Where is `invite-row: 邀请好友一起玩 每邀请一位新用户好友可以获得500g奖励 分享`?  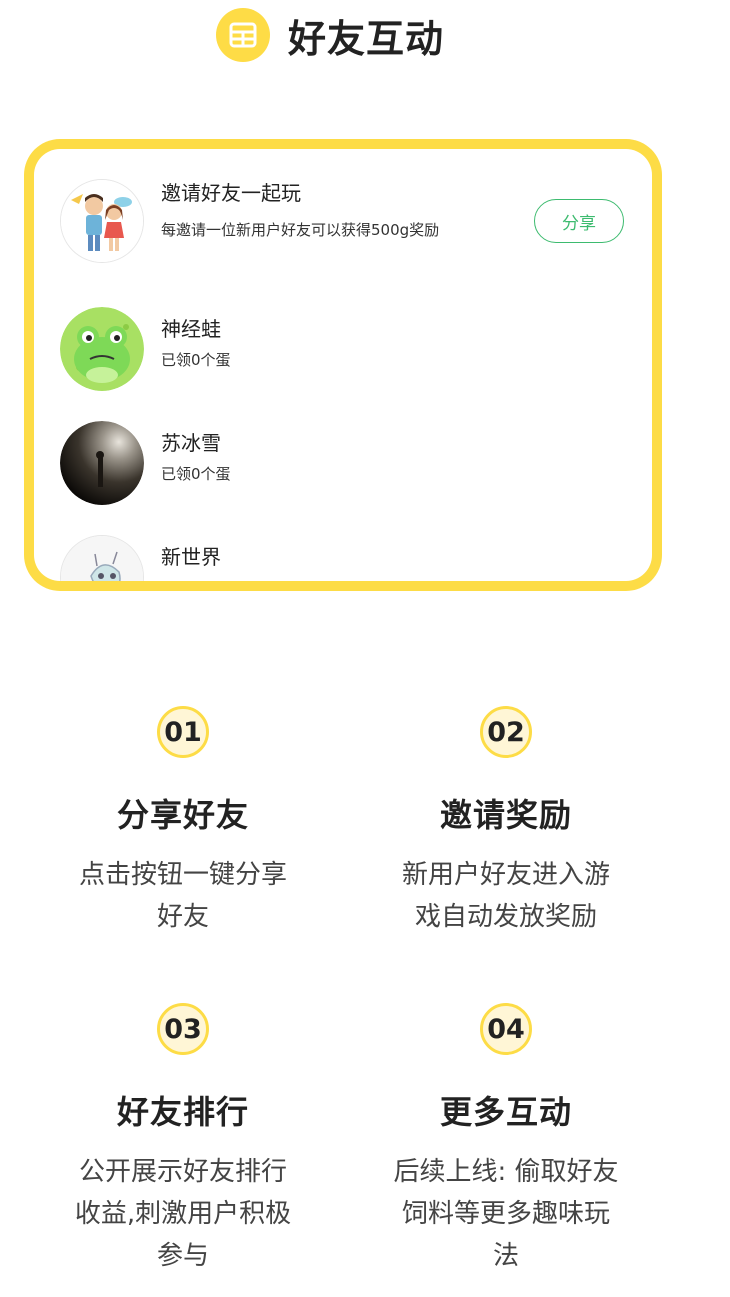
invite-row: 邀请好友一起玩 每邀请一位新用户好友可以获得500g奖励 分享 is located at coordinates (343, 221).